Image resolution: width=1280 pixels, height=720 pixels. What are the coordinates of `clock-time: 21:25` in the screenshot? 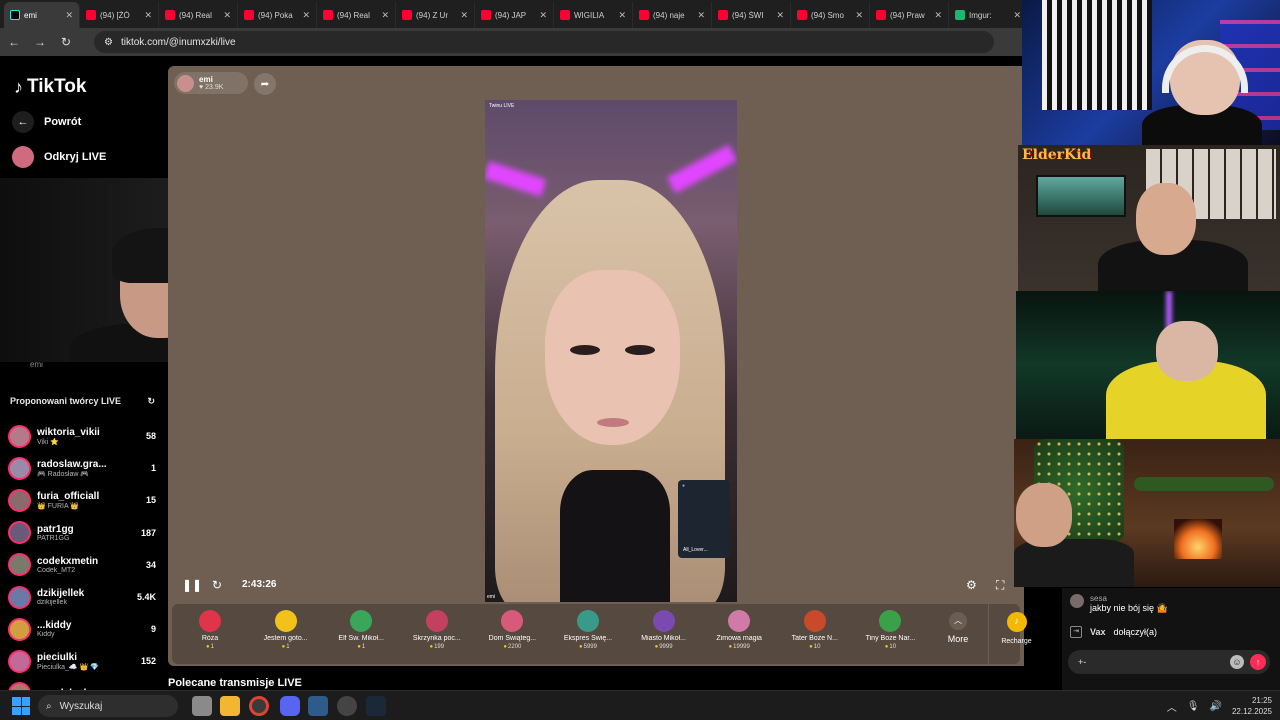 It's located at (1261, 700).